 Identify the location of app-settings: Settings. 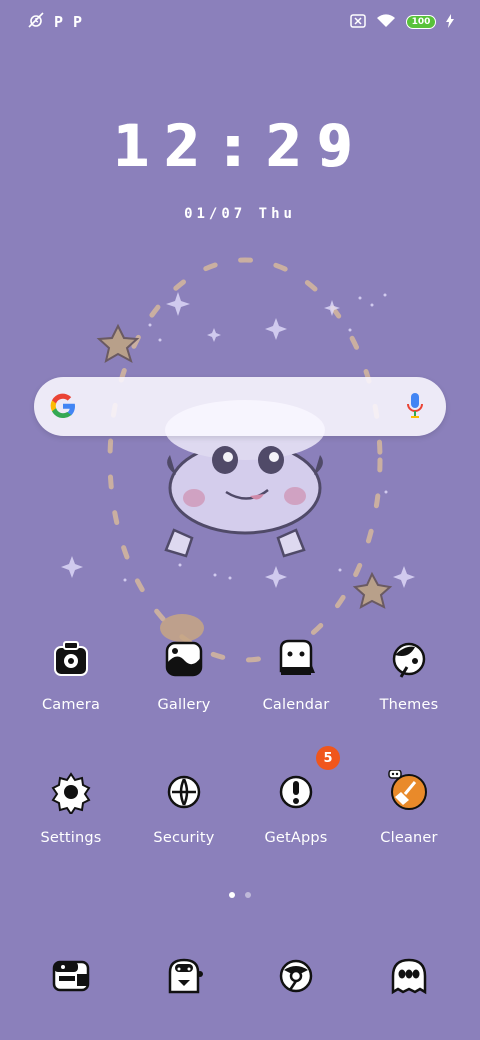
(71, 808).